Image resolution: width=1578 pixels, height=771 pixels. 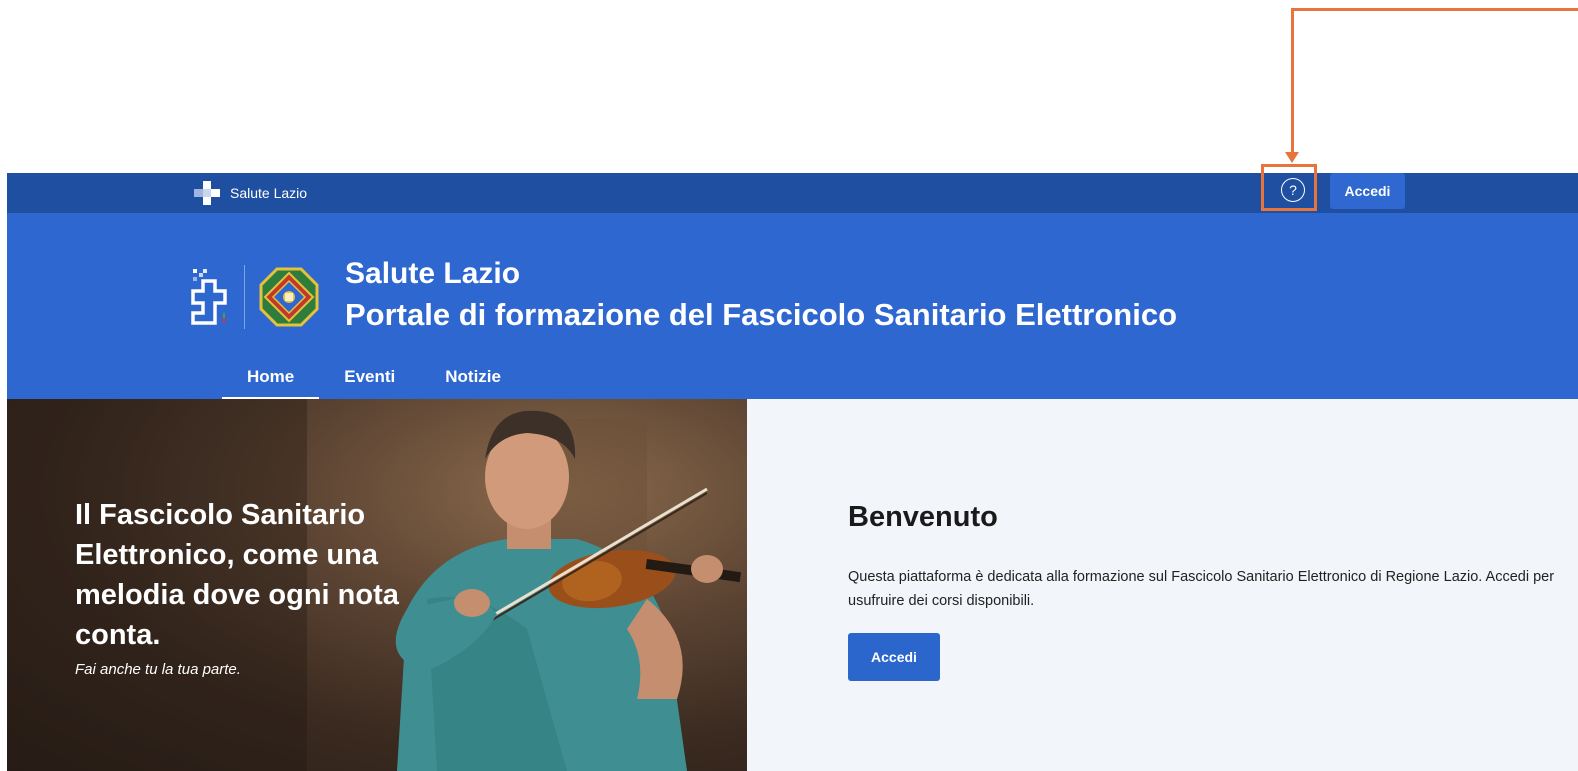 I want to click on site-title: Salute Lazio, so click(x=433, y=273).